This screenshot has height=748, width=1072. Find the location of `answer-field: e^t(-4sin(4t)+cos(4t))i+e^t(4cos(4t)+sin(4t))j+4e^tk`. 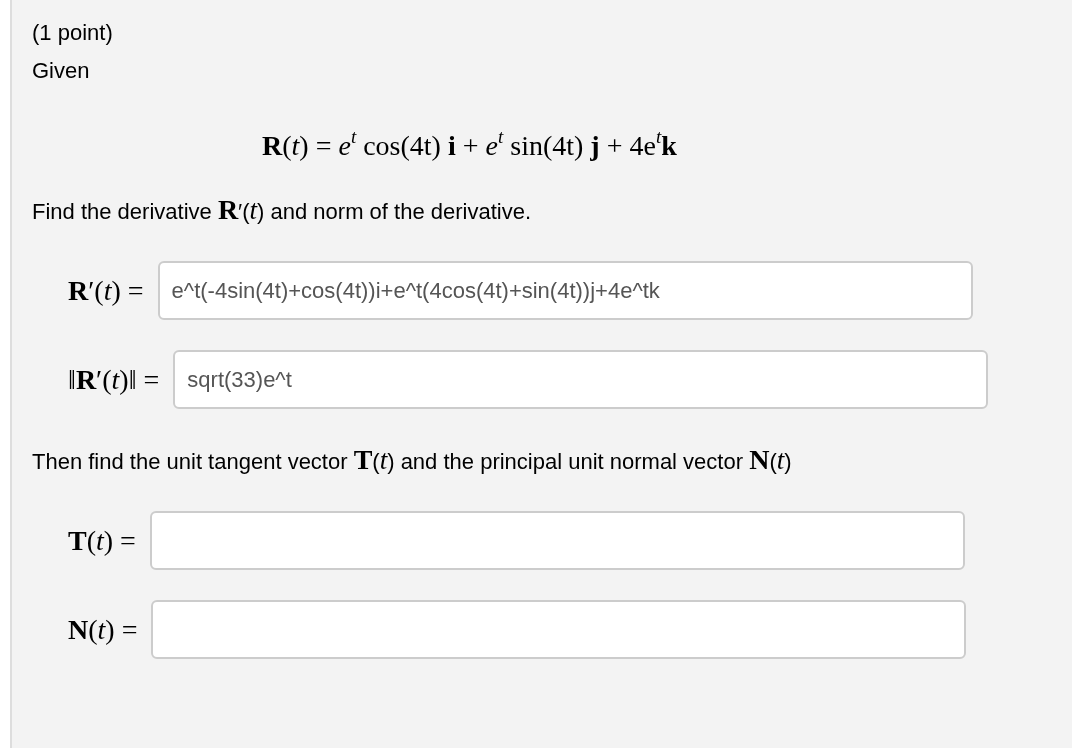

answer-field: e^t(-4sin(4t)+cos(4t))i+e^t(4cos(4t)+sin(4t))j+4e^tk is located at coordinates (565, 290).